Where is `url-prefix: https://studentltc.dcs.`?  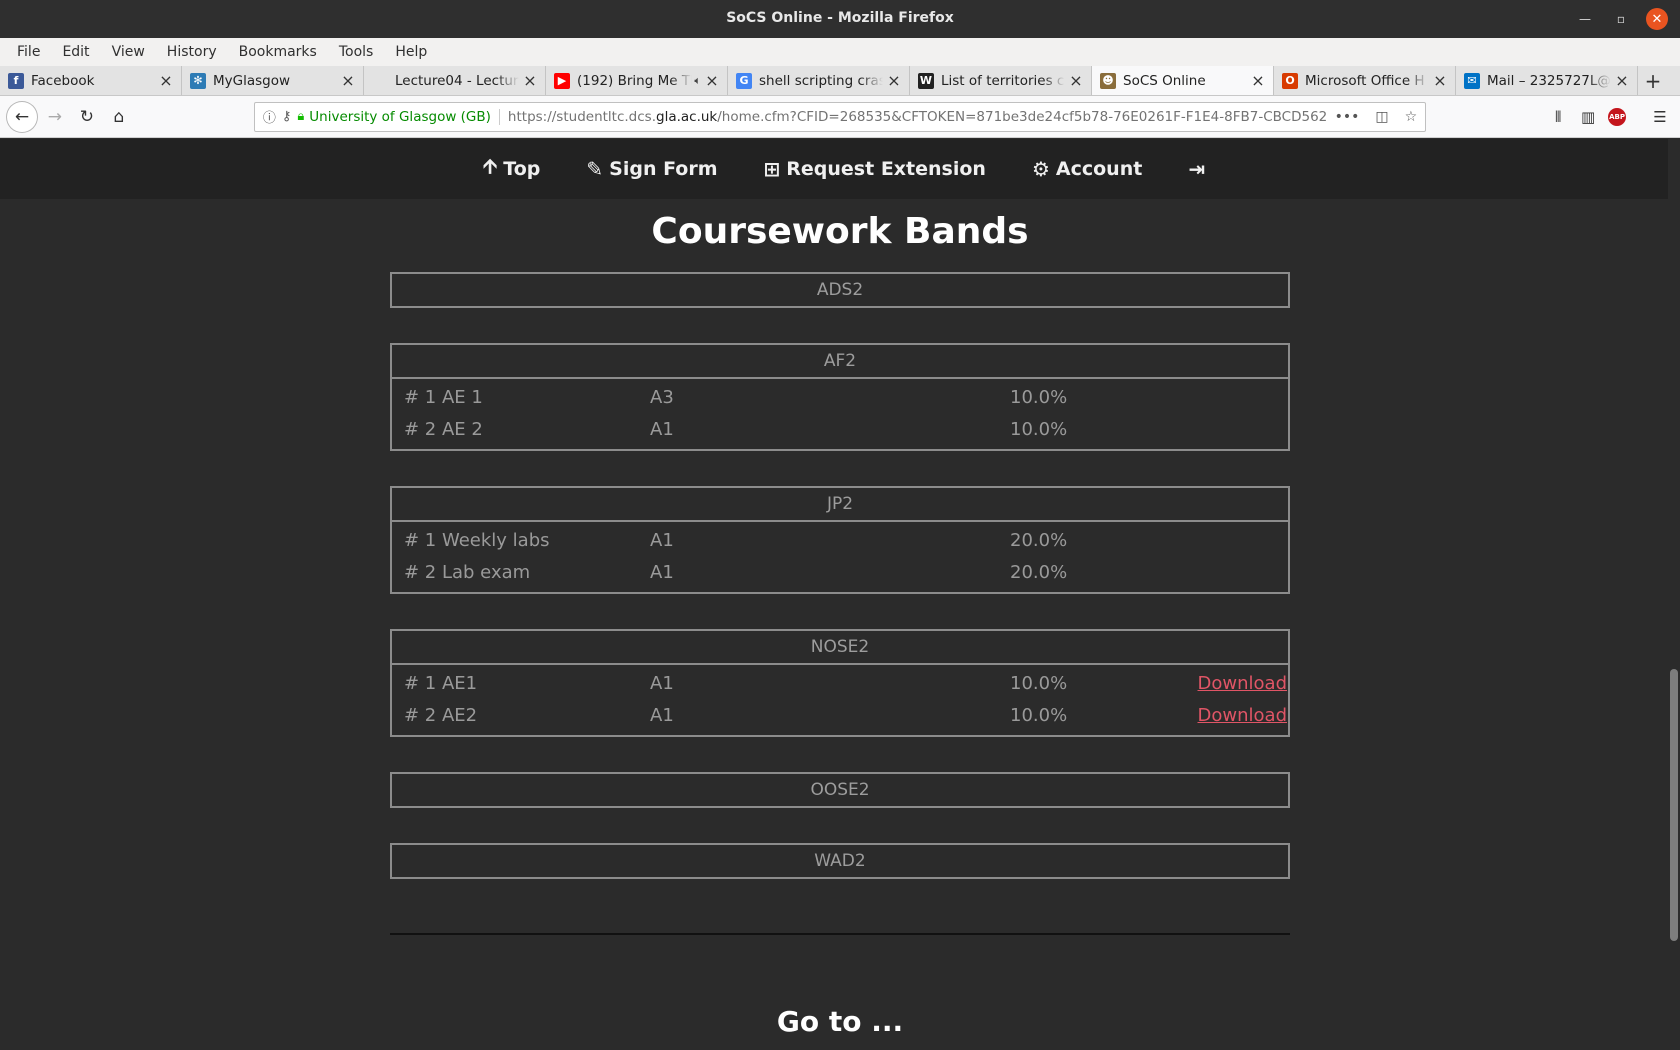 url-prefix: https://studentltc.dcs. is located at coordinates (581, 116).